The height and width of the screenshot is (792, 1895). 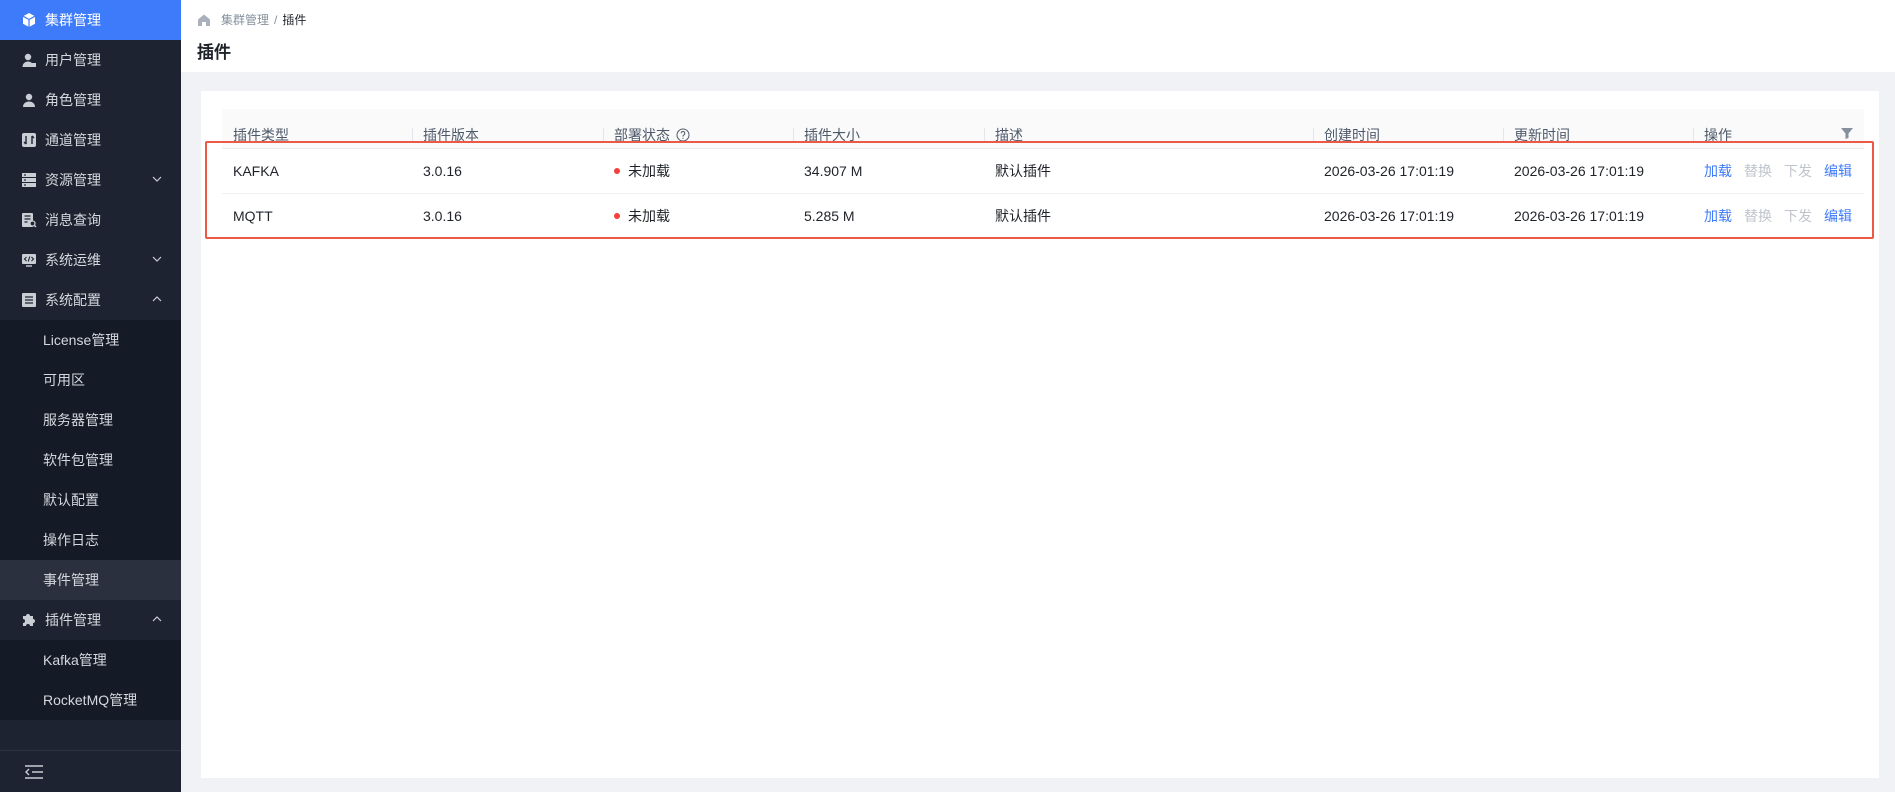 I want to click on sidebar-item-label: 系统配置, so click(x=73, y=300).